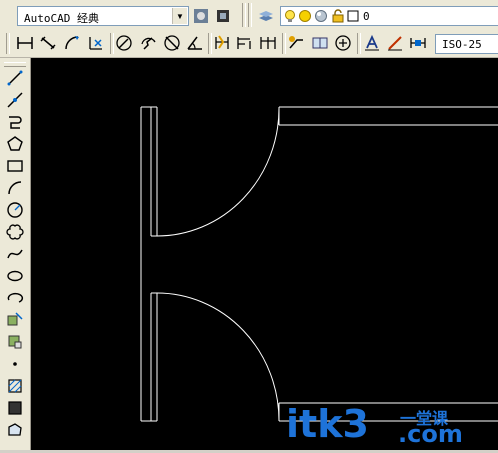 This screenshot has width=498, height=453. I want to click on point-icon, so click(15, 364).